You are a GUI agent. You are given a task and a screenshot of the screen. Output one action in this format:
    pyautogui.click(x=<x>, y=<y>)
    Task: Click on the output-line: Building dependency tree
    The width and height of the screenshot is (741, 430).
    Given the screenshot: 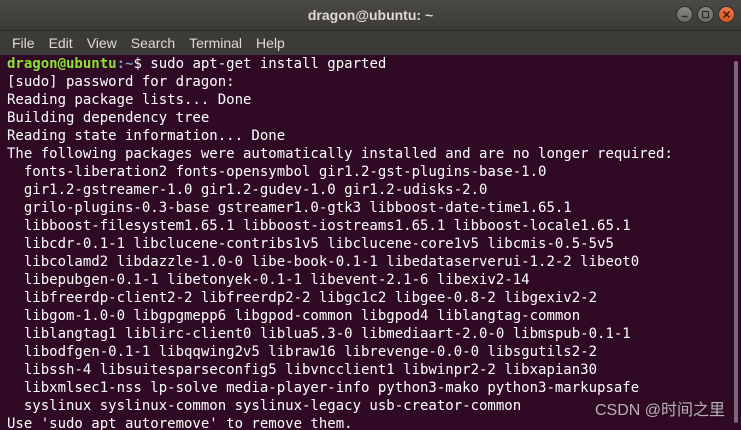 What is the action you would take?
    pyautogui.click(x=108, y=118)
    